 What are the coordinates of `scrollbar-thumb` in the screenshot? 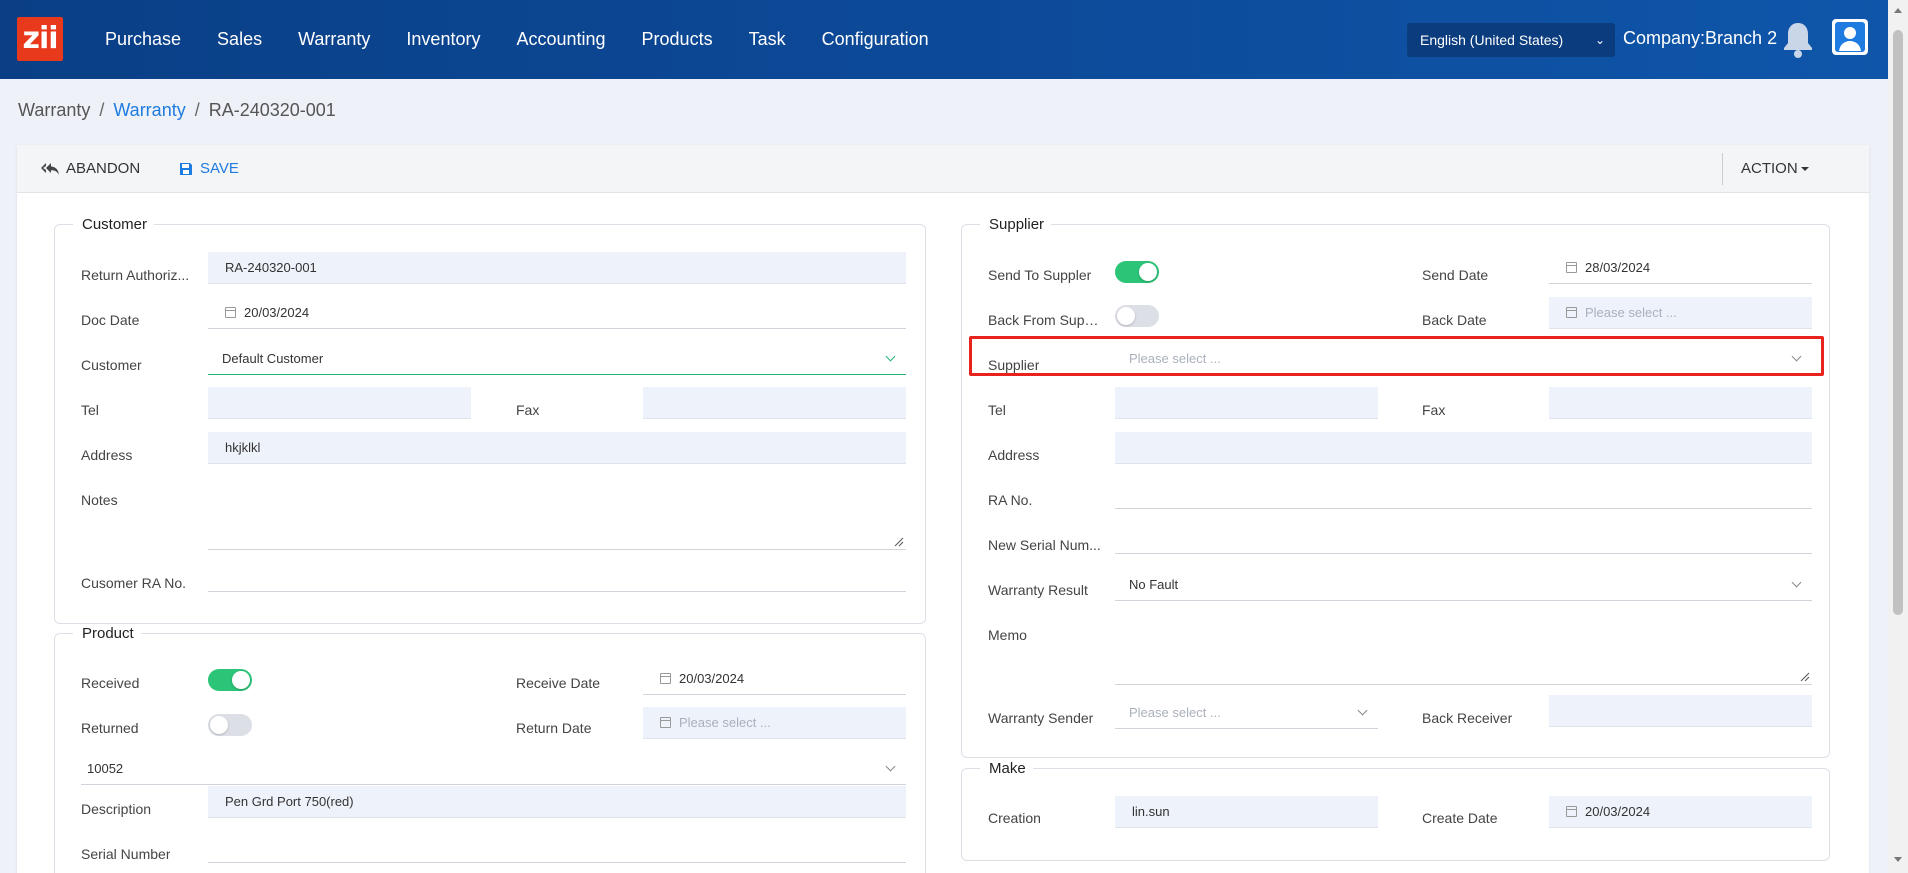 It's located at (1898, 322).